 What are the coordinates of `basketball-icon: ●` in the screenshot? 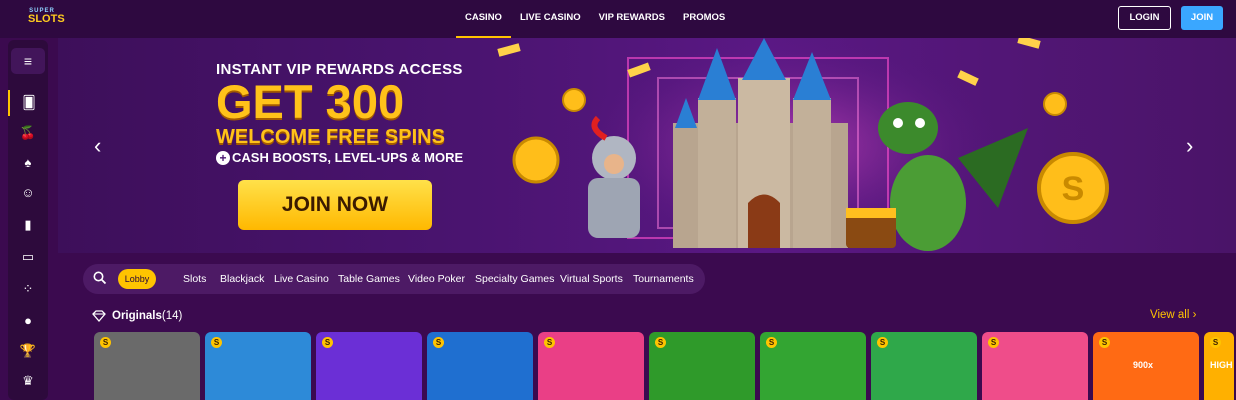 It's located at (28, 321).